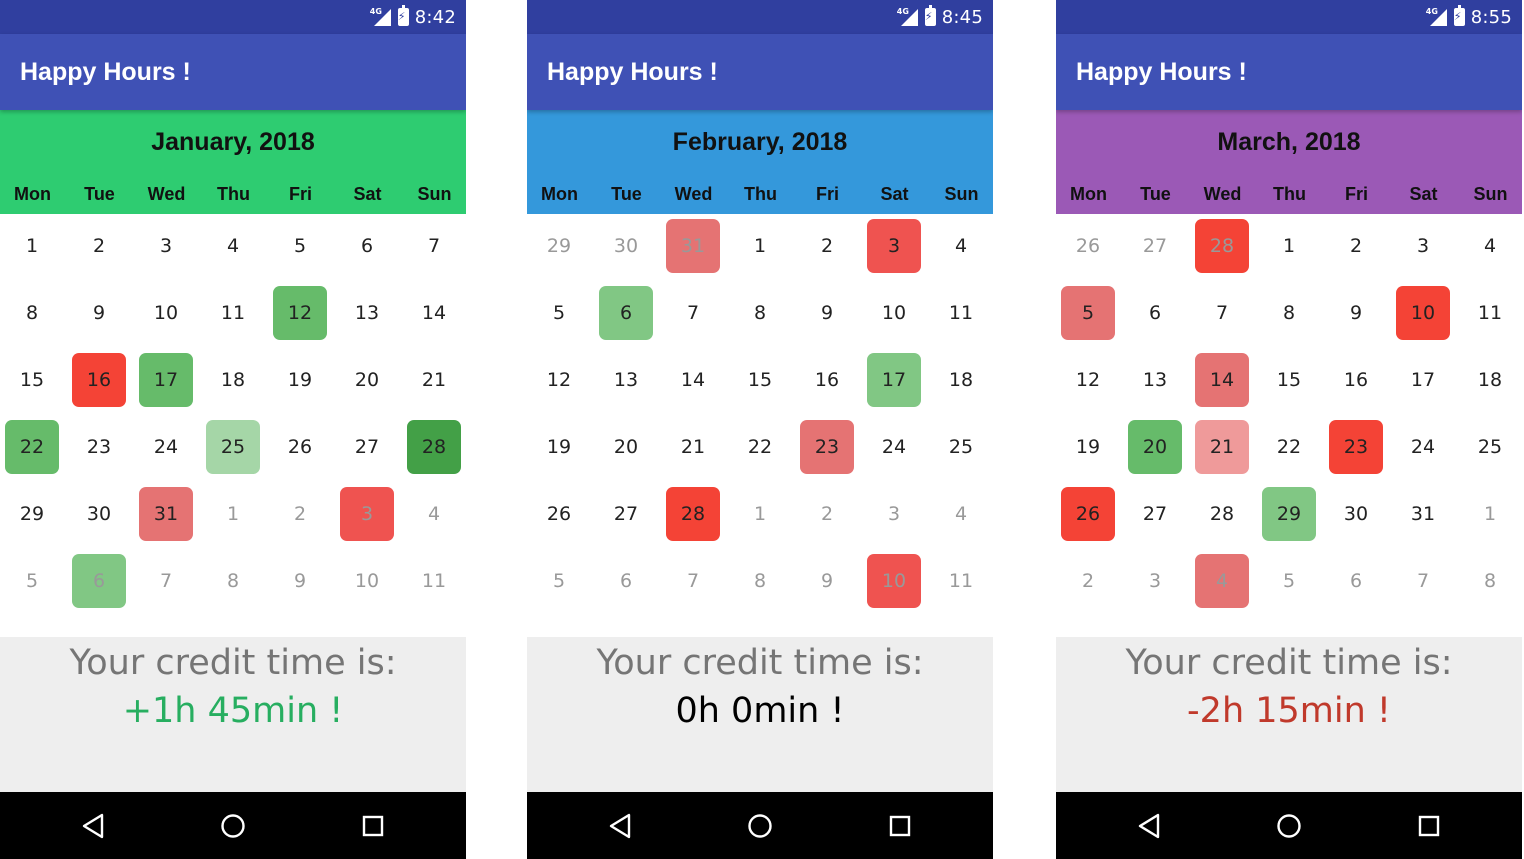 This screenshot has width=1524, height=859. Describe the element at coordinates (1289, 142) in the screenshot. I see `month-title: March, 2018` at that location.